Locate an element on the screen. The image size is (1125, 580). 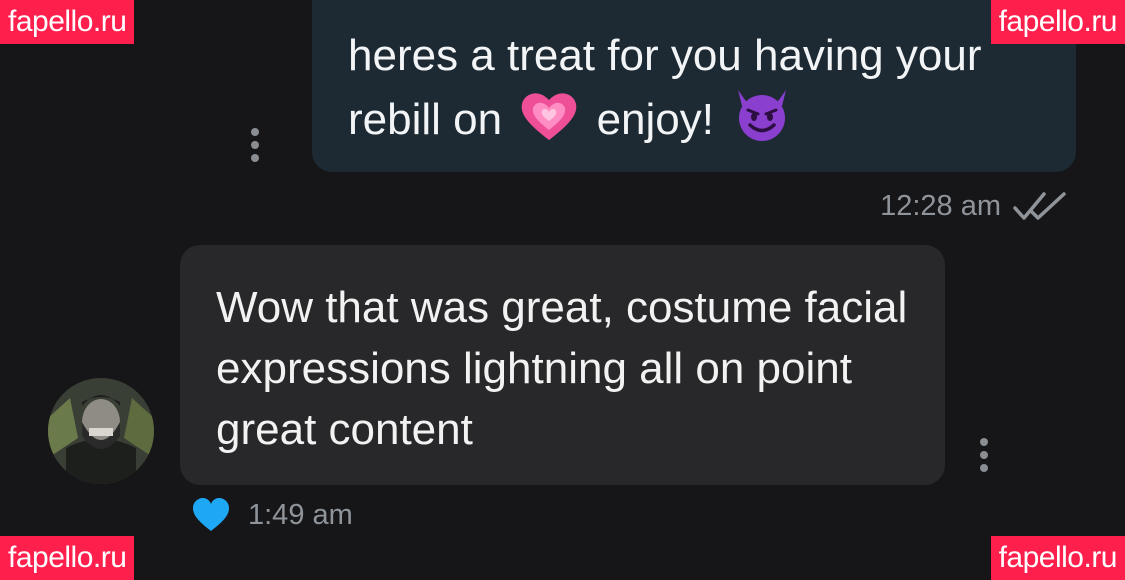
incoming-message-time: 1:49 am is located at coordinates (300, 514).